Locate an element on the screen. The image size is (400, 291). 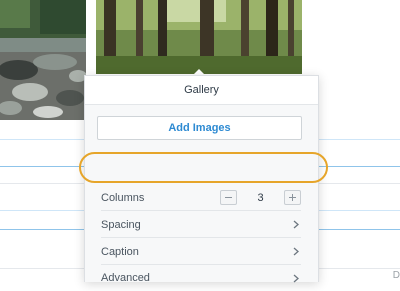
forest-photo is located at coordinates (199, 37).